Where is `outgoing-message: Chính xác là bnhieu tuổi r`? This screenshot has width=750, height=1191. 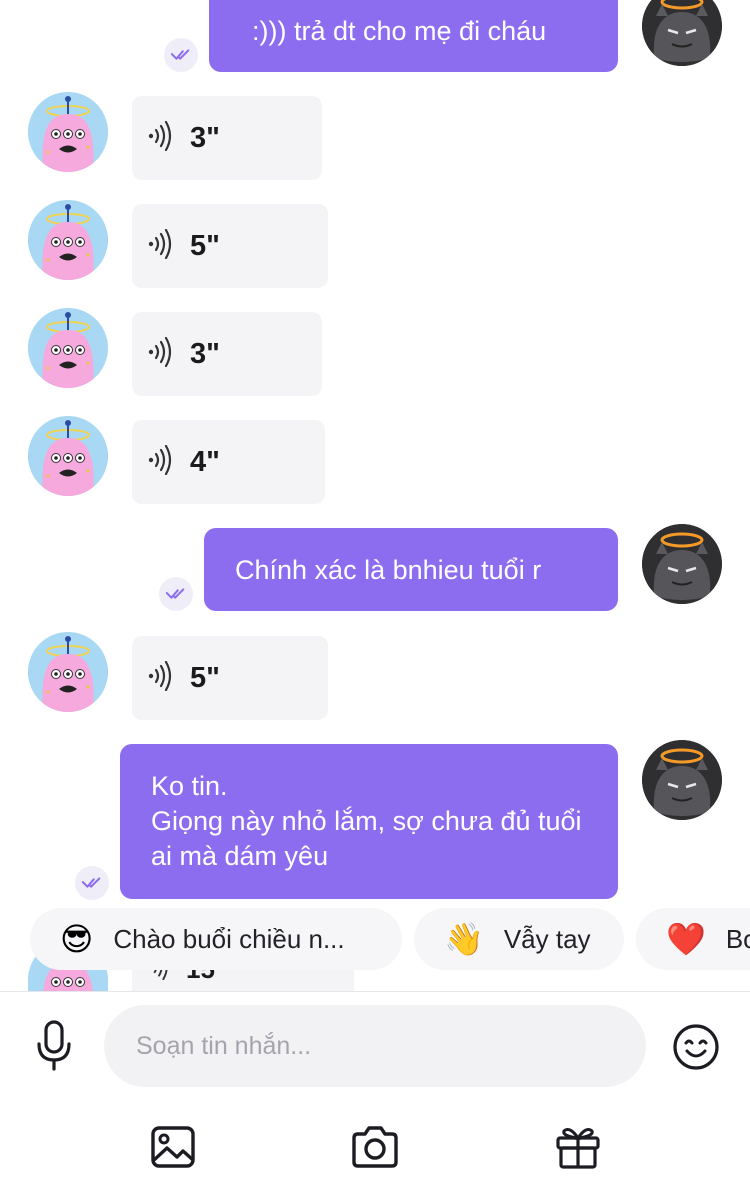
outgoing-message: Chính xác là bnhieu tuổi r is located at coordinates (411, 569).